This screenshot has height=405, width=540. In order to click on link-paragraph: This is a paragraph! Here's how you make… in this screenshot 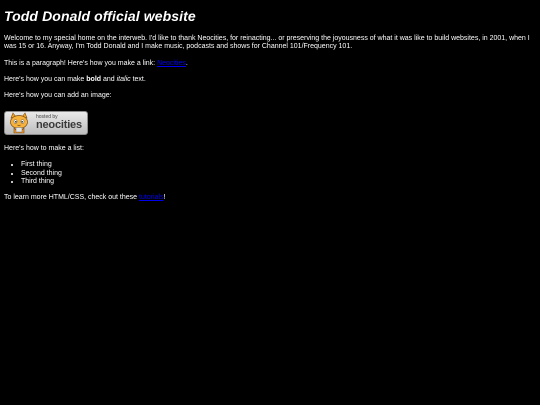, I will do `click(270, 64)`.